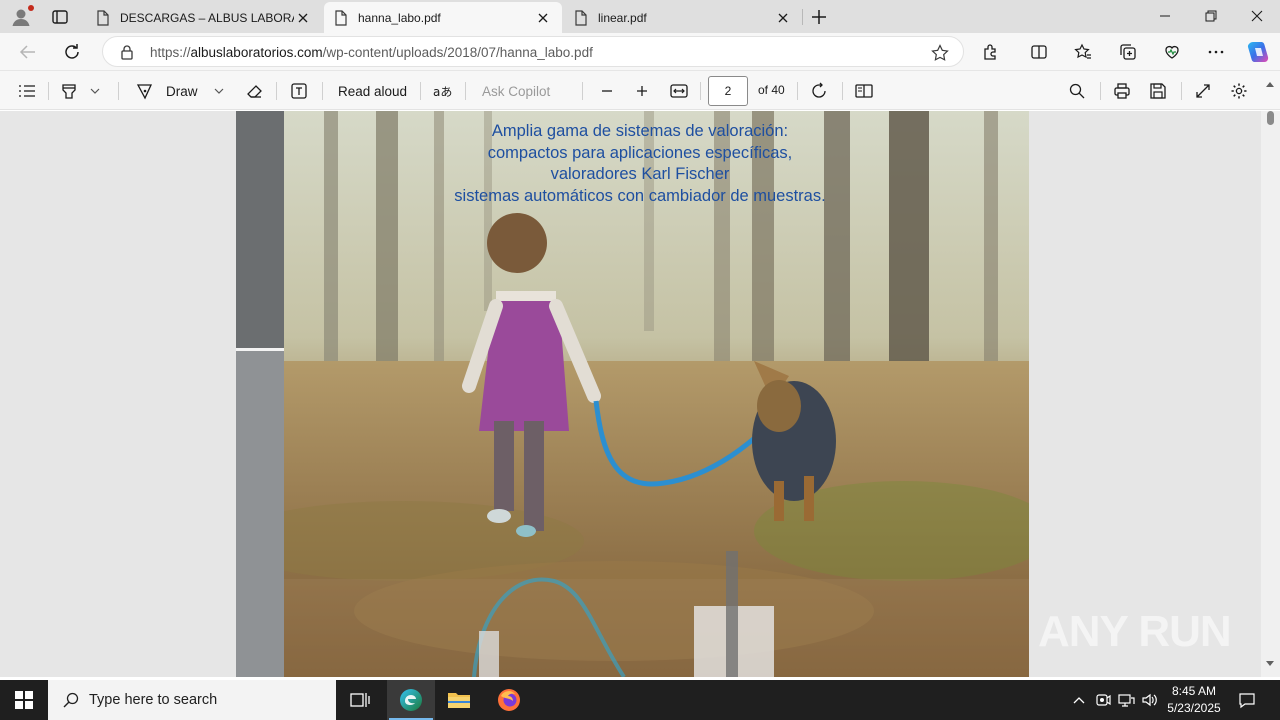  I want to click on favorite-star-icon, so click(940, 53).